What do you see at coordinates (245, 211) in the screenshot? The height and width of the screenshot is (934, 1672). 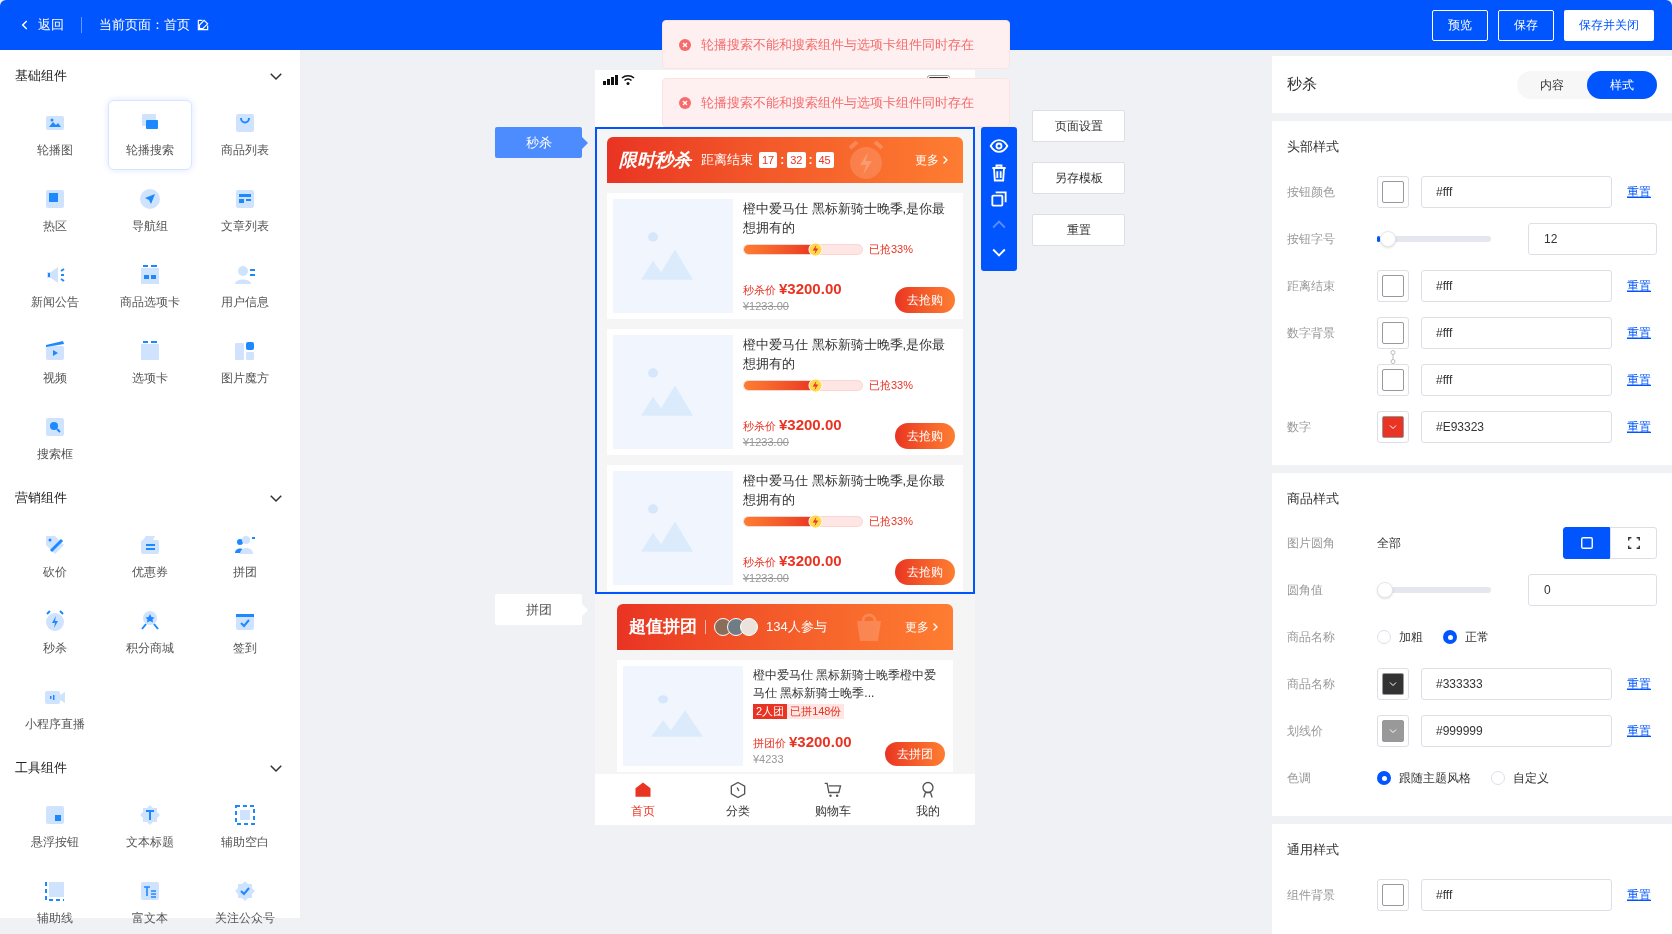 I see `component-item: 文章列表` at bounding box center [245, 211].